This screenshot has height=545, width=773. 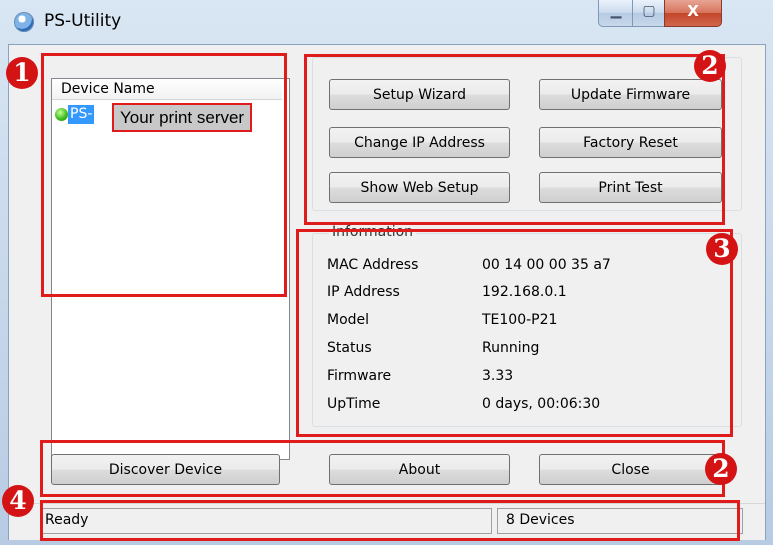 I want to click on annotation-box-status-bar, so click(x=390, y=520).